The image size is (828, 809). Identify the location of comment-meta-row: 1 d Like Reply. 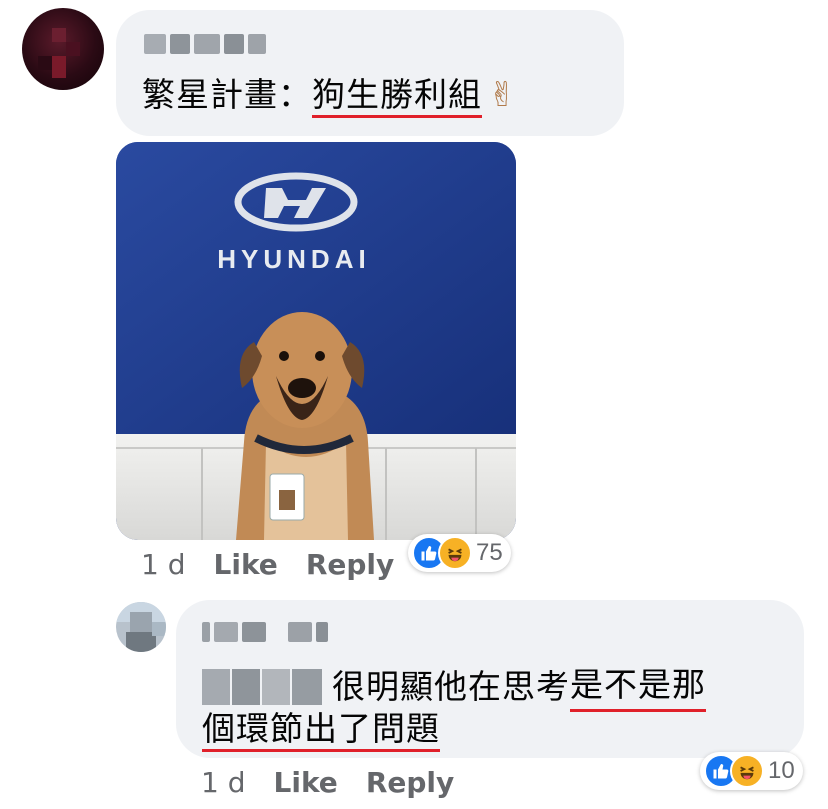
(267, 564).